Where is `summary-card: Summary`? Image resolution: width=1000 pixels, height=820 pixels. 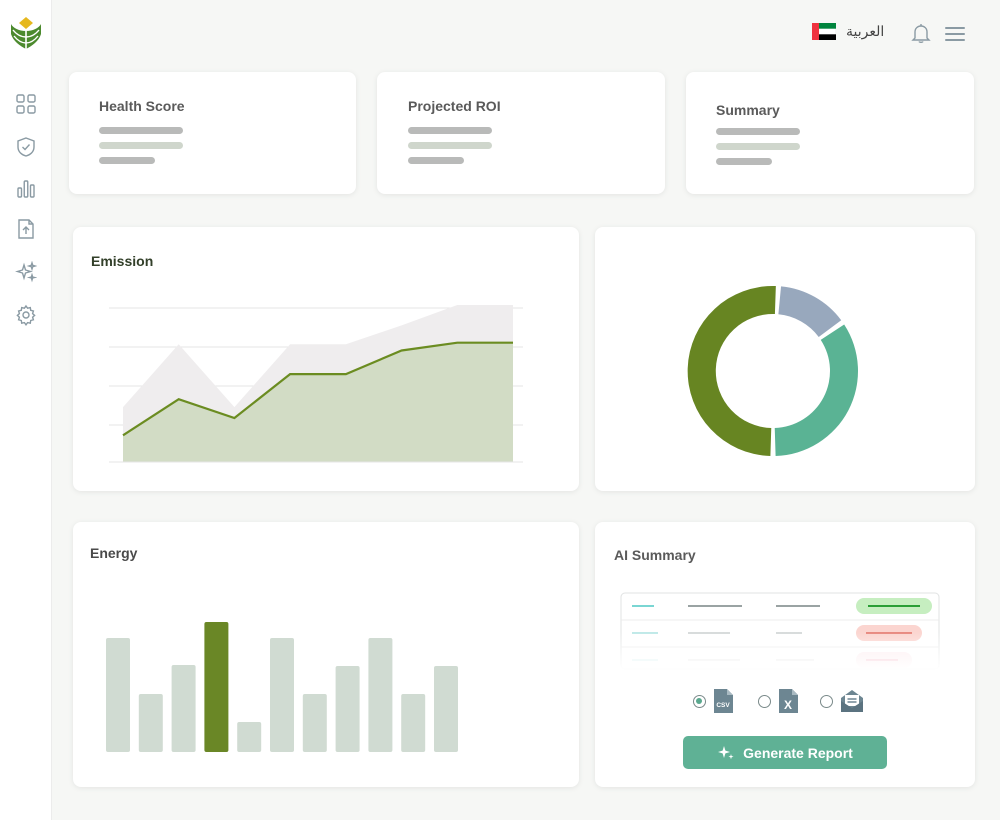
summary-card: Summary is located at coordinates (830, 133).